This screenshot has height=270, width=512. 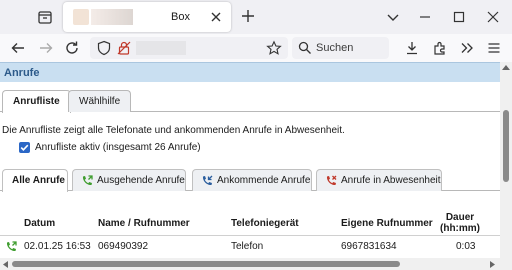 What do you see at coordinates (494, 48) in the screenshot?
I see `hamburger-menu-icon` at bounding box center [494, 48].